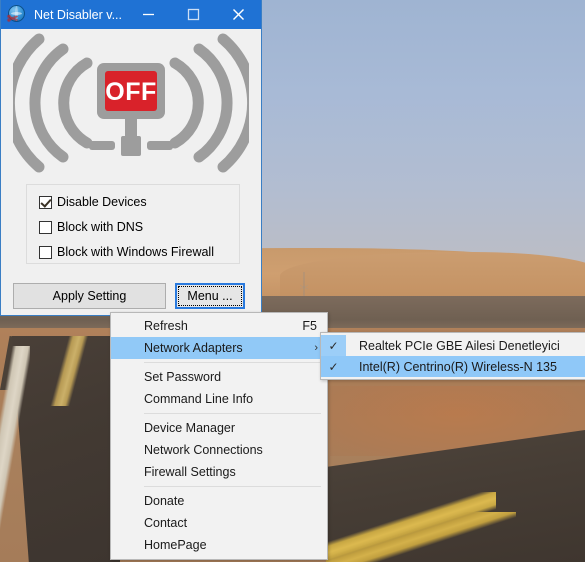 The height and width of the screenshot is (562, 585). I want to click on menu-item-label: Refresh, so click(166, 326).